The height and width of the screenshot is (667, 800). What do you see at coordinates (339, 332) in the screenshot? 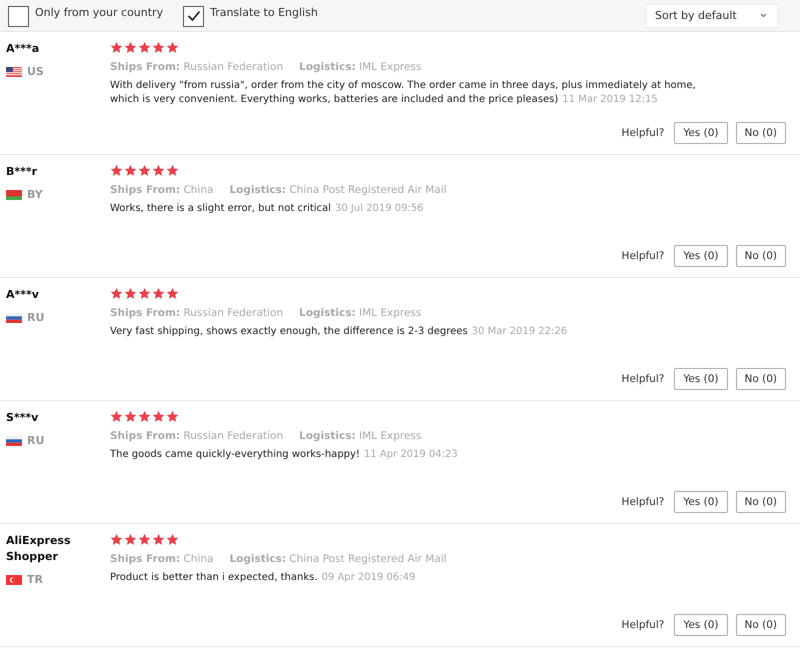
I see `review-text: Very fast shipping, shows exactly enough, the difference is 2-3 degrees 30 Mar 2019 22:26` at bounding box center [339, 332].